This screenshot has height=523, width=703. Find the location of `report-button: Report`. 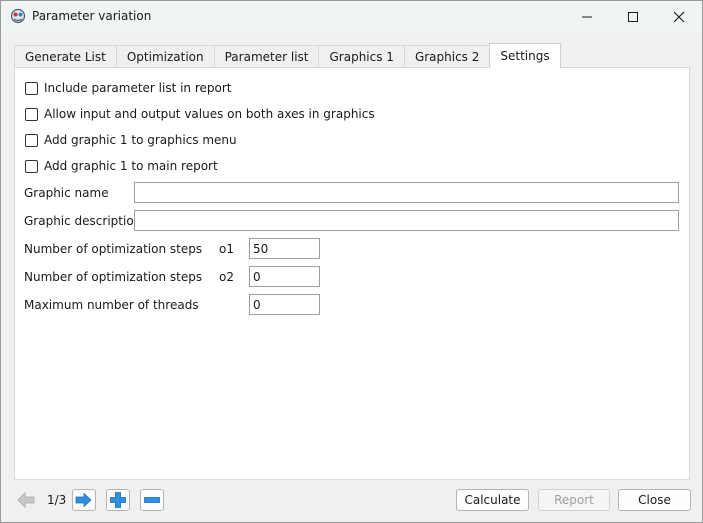

report-button: Report is located at coordinates (574, 500).